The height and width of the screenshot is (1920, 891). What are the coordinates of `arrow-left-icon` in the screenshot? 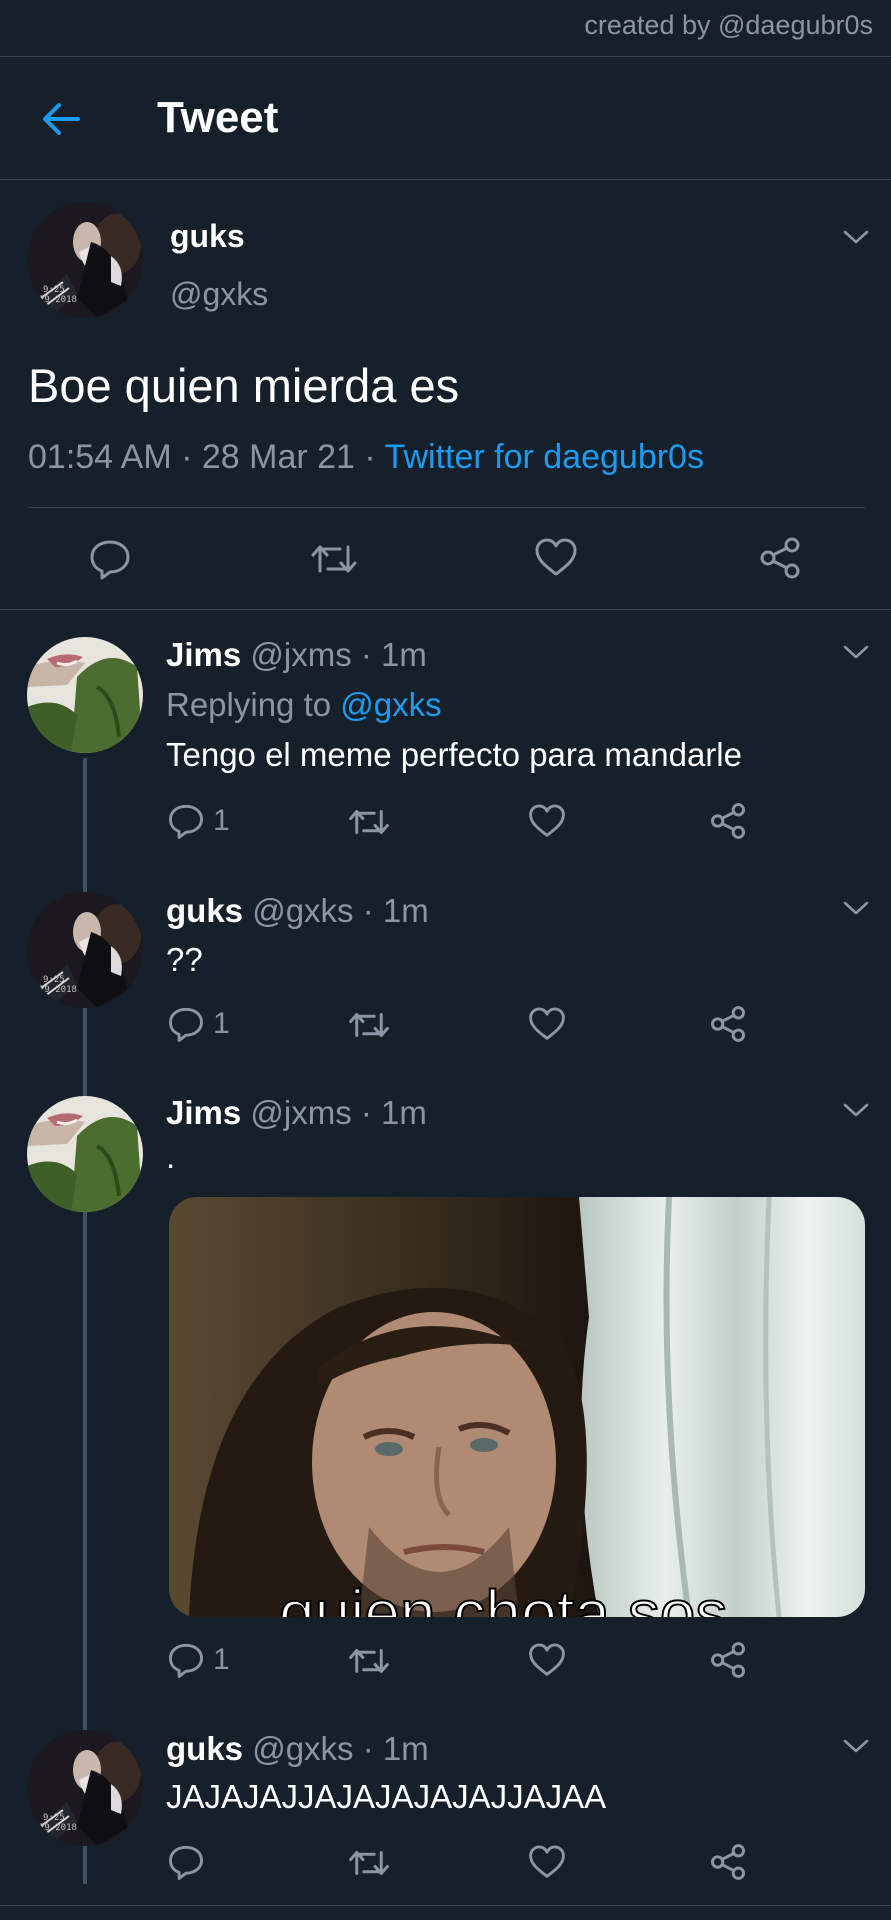 It's located at (61, 119).